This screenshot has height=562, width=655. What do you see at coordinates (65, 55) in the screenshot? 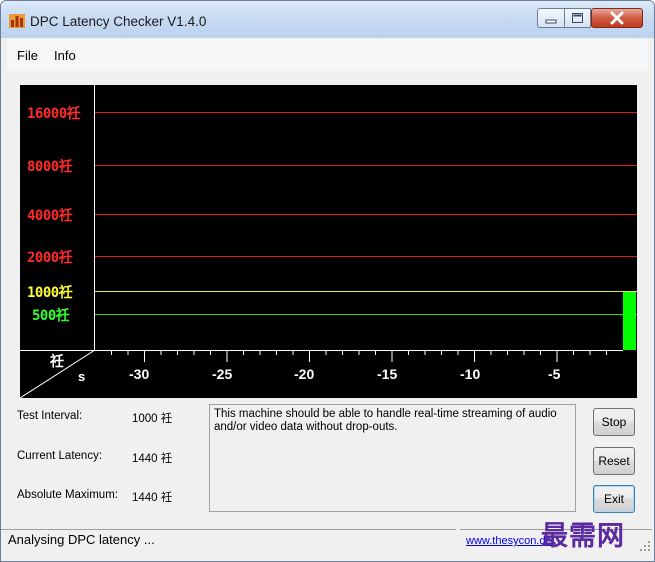
I see `menu-info: Info` at bounding box center [65, 55].